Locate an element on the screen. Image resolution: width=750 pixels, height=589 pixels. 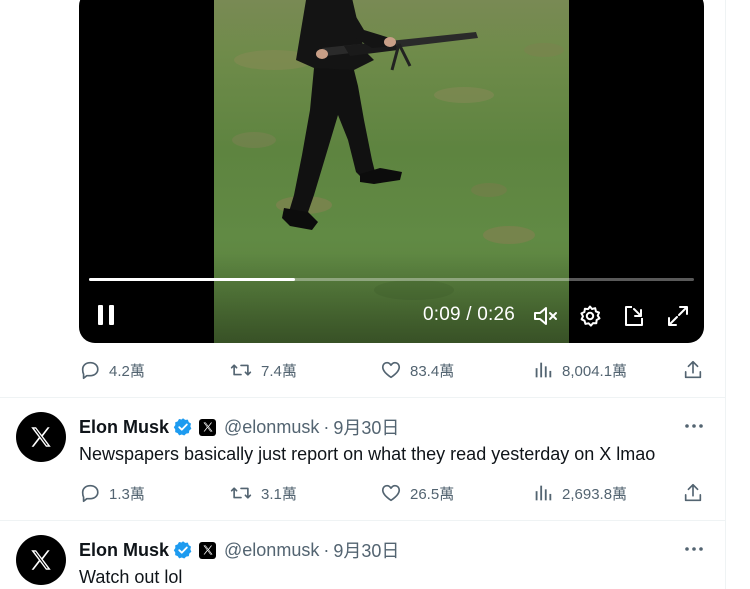
dock-icon is located at coordinates (634, 316).